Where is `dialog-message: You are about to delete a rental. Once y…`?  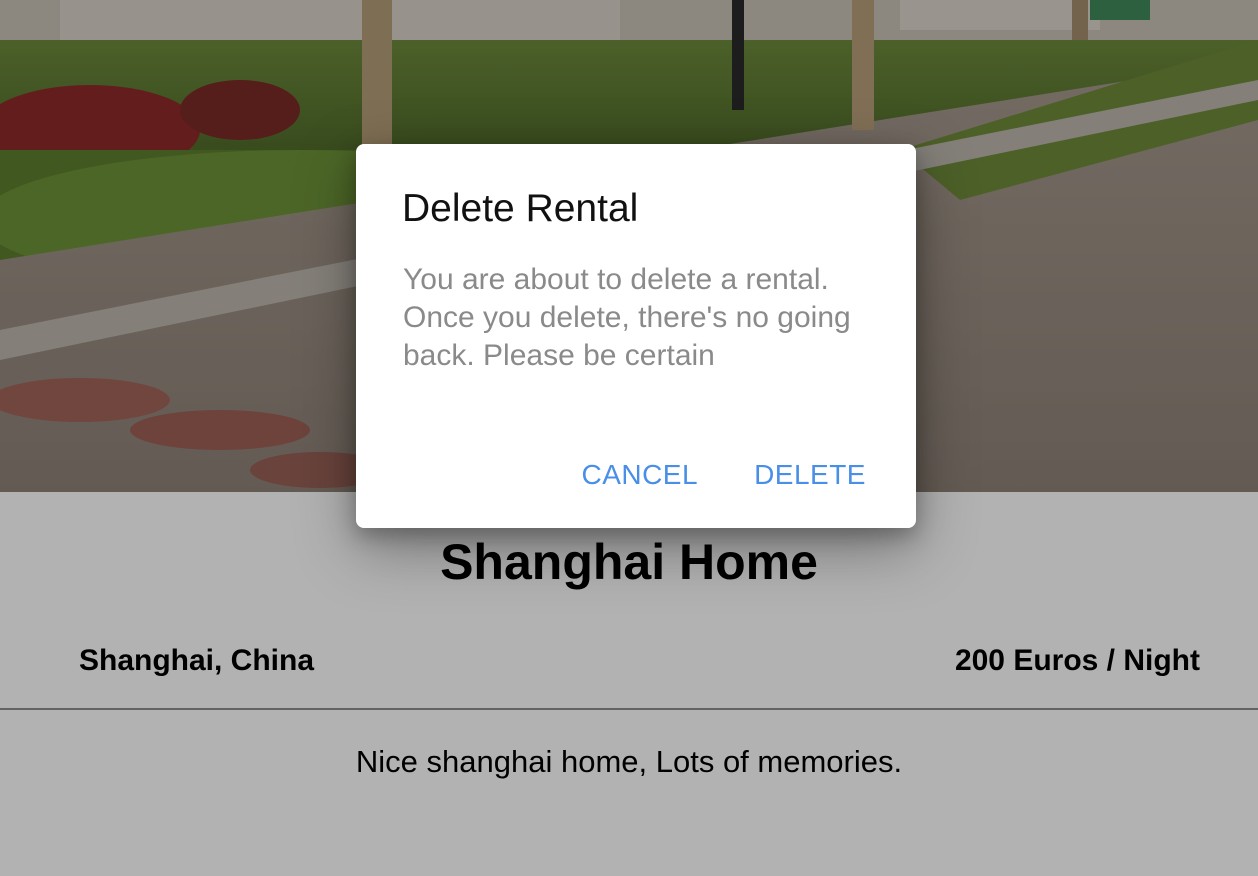
dialog-message: You are about to delete a rental. Once y… is located at coordinates (627, 317).